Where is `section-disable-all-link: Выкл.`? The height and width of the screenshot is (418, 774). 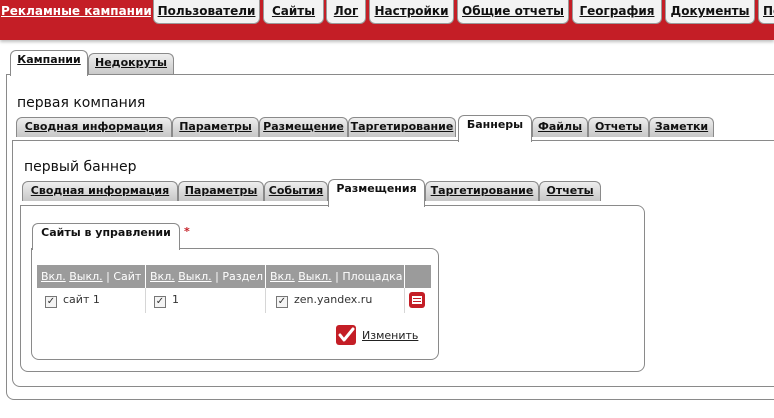 section-disable-all-link: Выкл. is located at coordinates (194, 276).